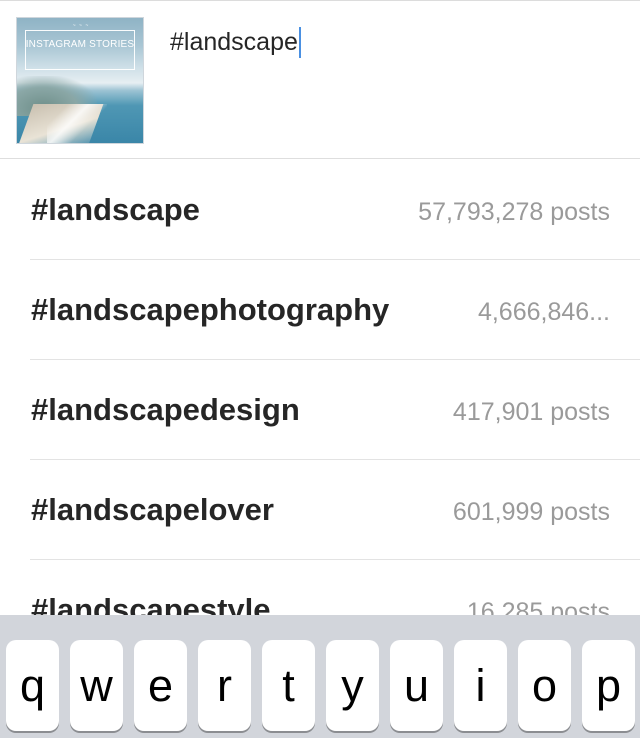  What do you see at coordinates (77, 123) in the screenshot?
I see `thumbnail-surf` at bounding box center [77, 123].